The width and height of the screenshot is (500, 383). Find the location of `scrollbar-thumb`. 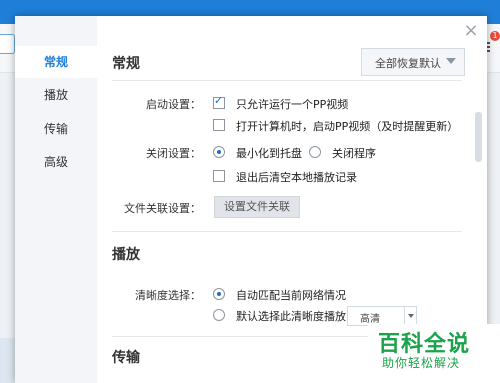

scrollbar-thumb is located at coordinates (478, 137).